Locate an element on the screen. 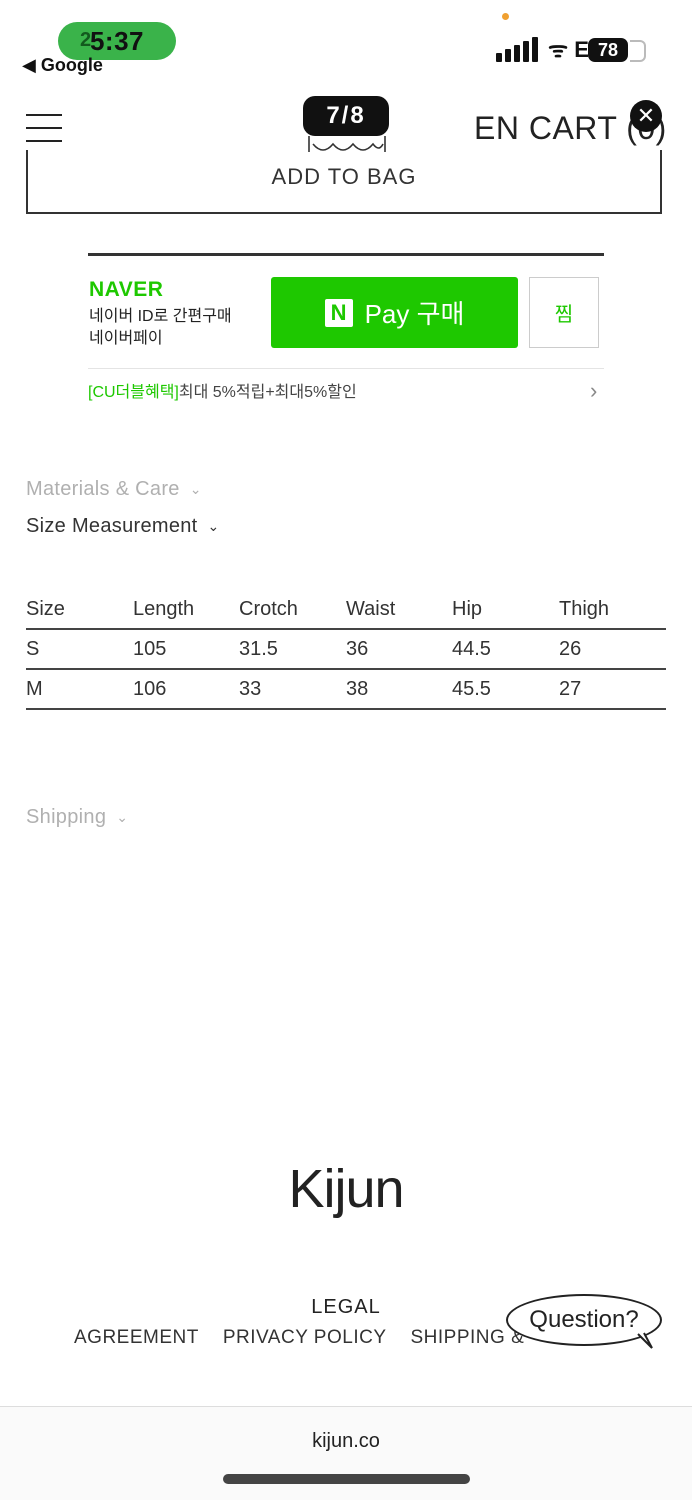 The image size is (692, 1500). speech-tail-icon is located at coordinates (645, 1340).